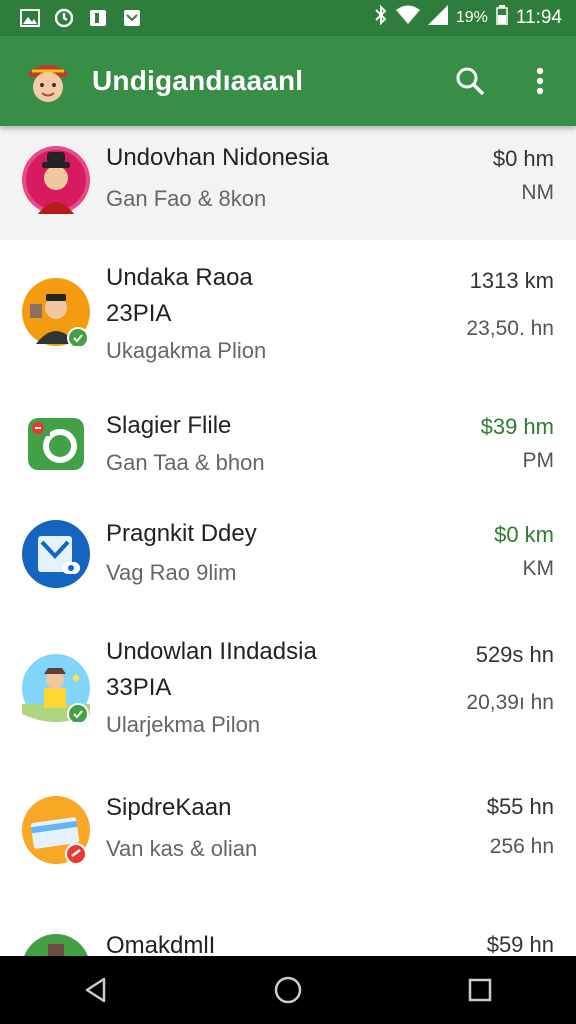  I want to click on profile-avatar, so click(48, 81).